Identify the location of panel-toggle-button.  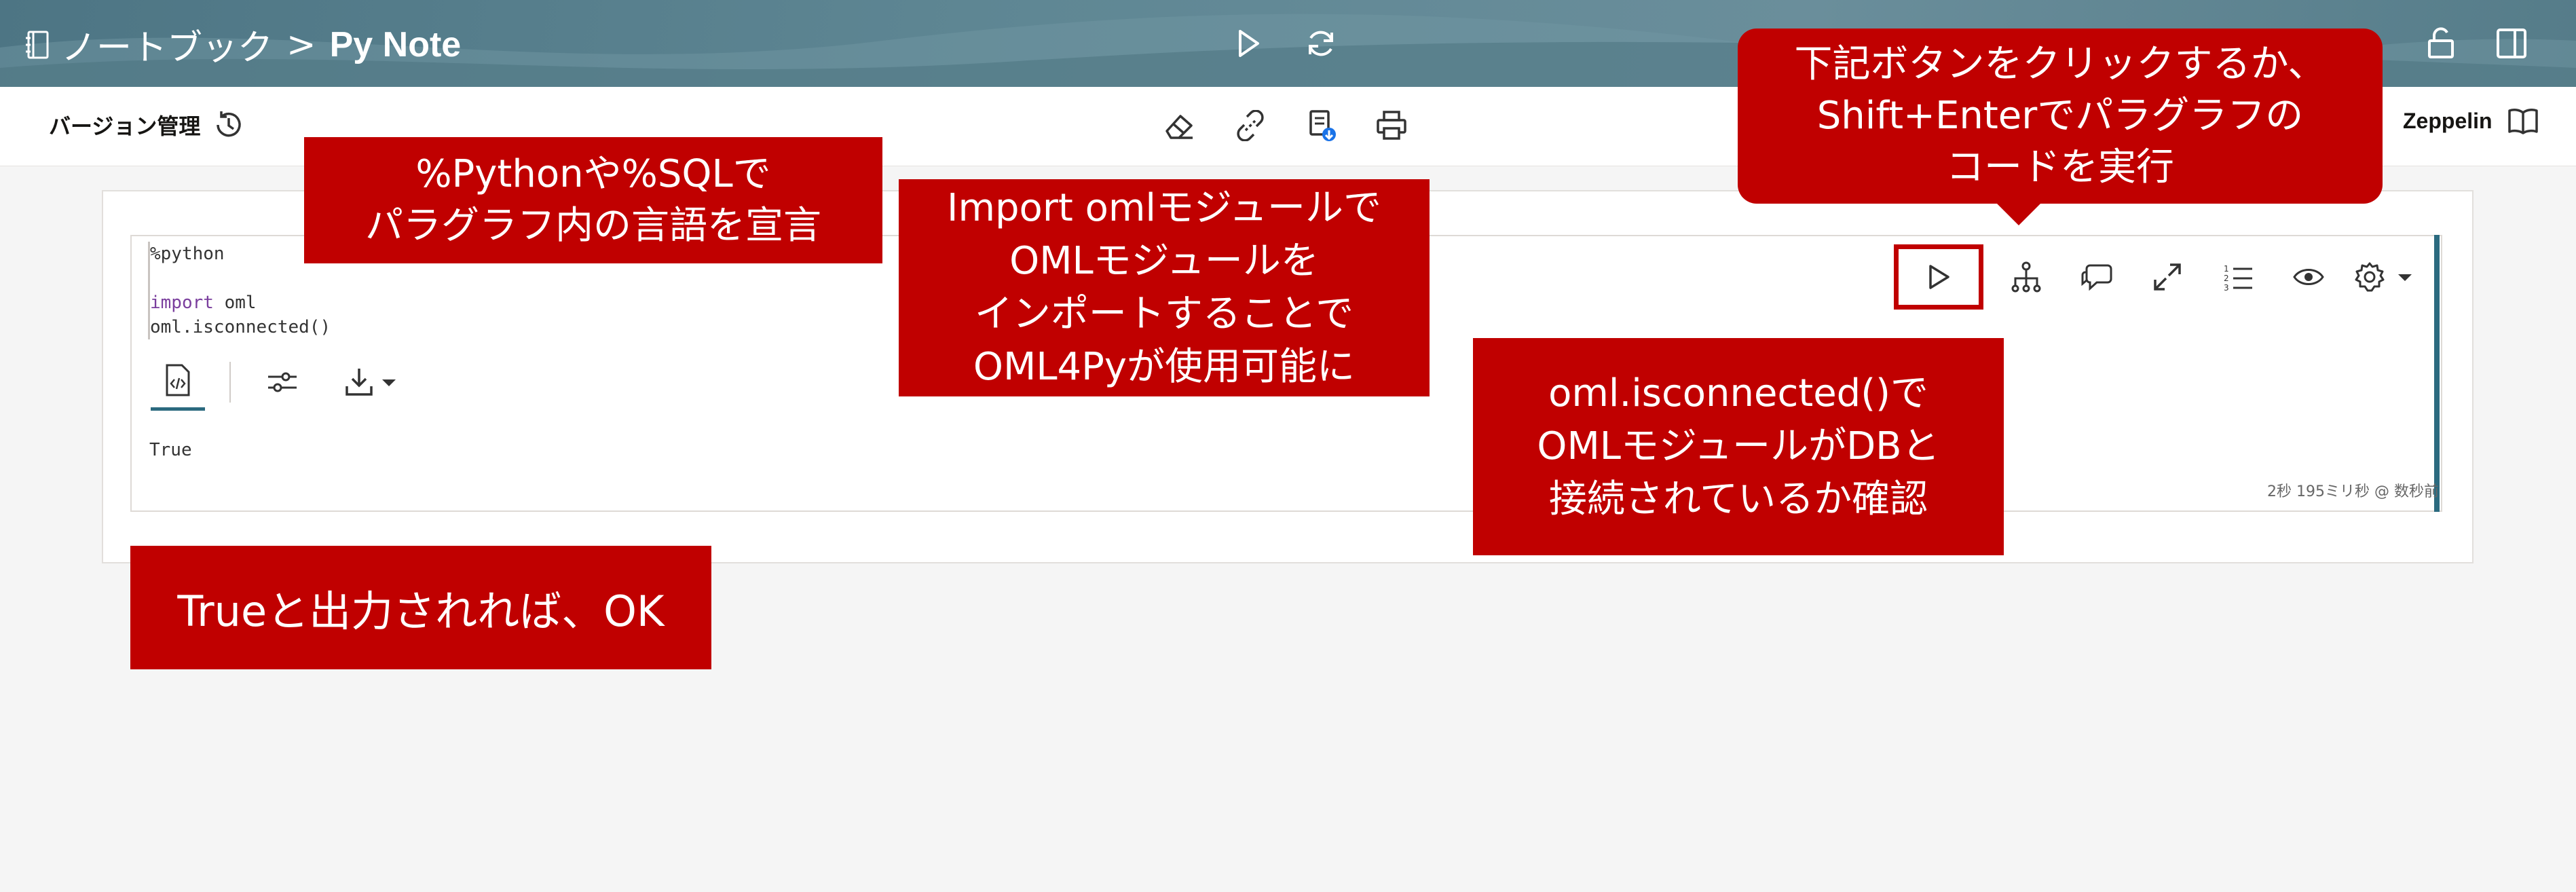
(2512, 43).